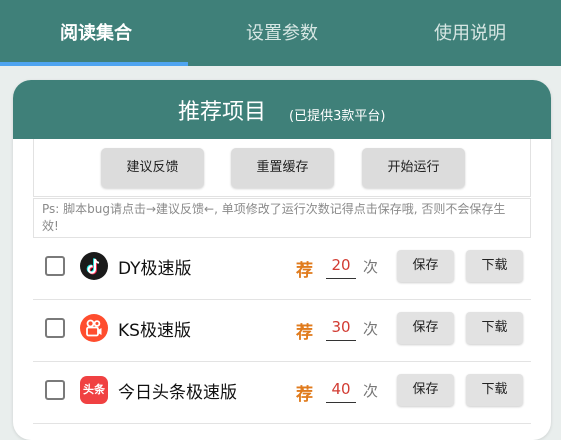  Describe the element at coordinates (96, 34) in the screenshot. I see `tab-reading-collection: 阅读集合` at that location.